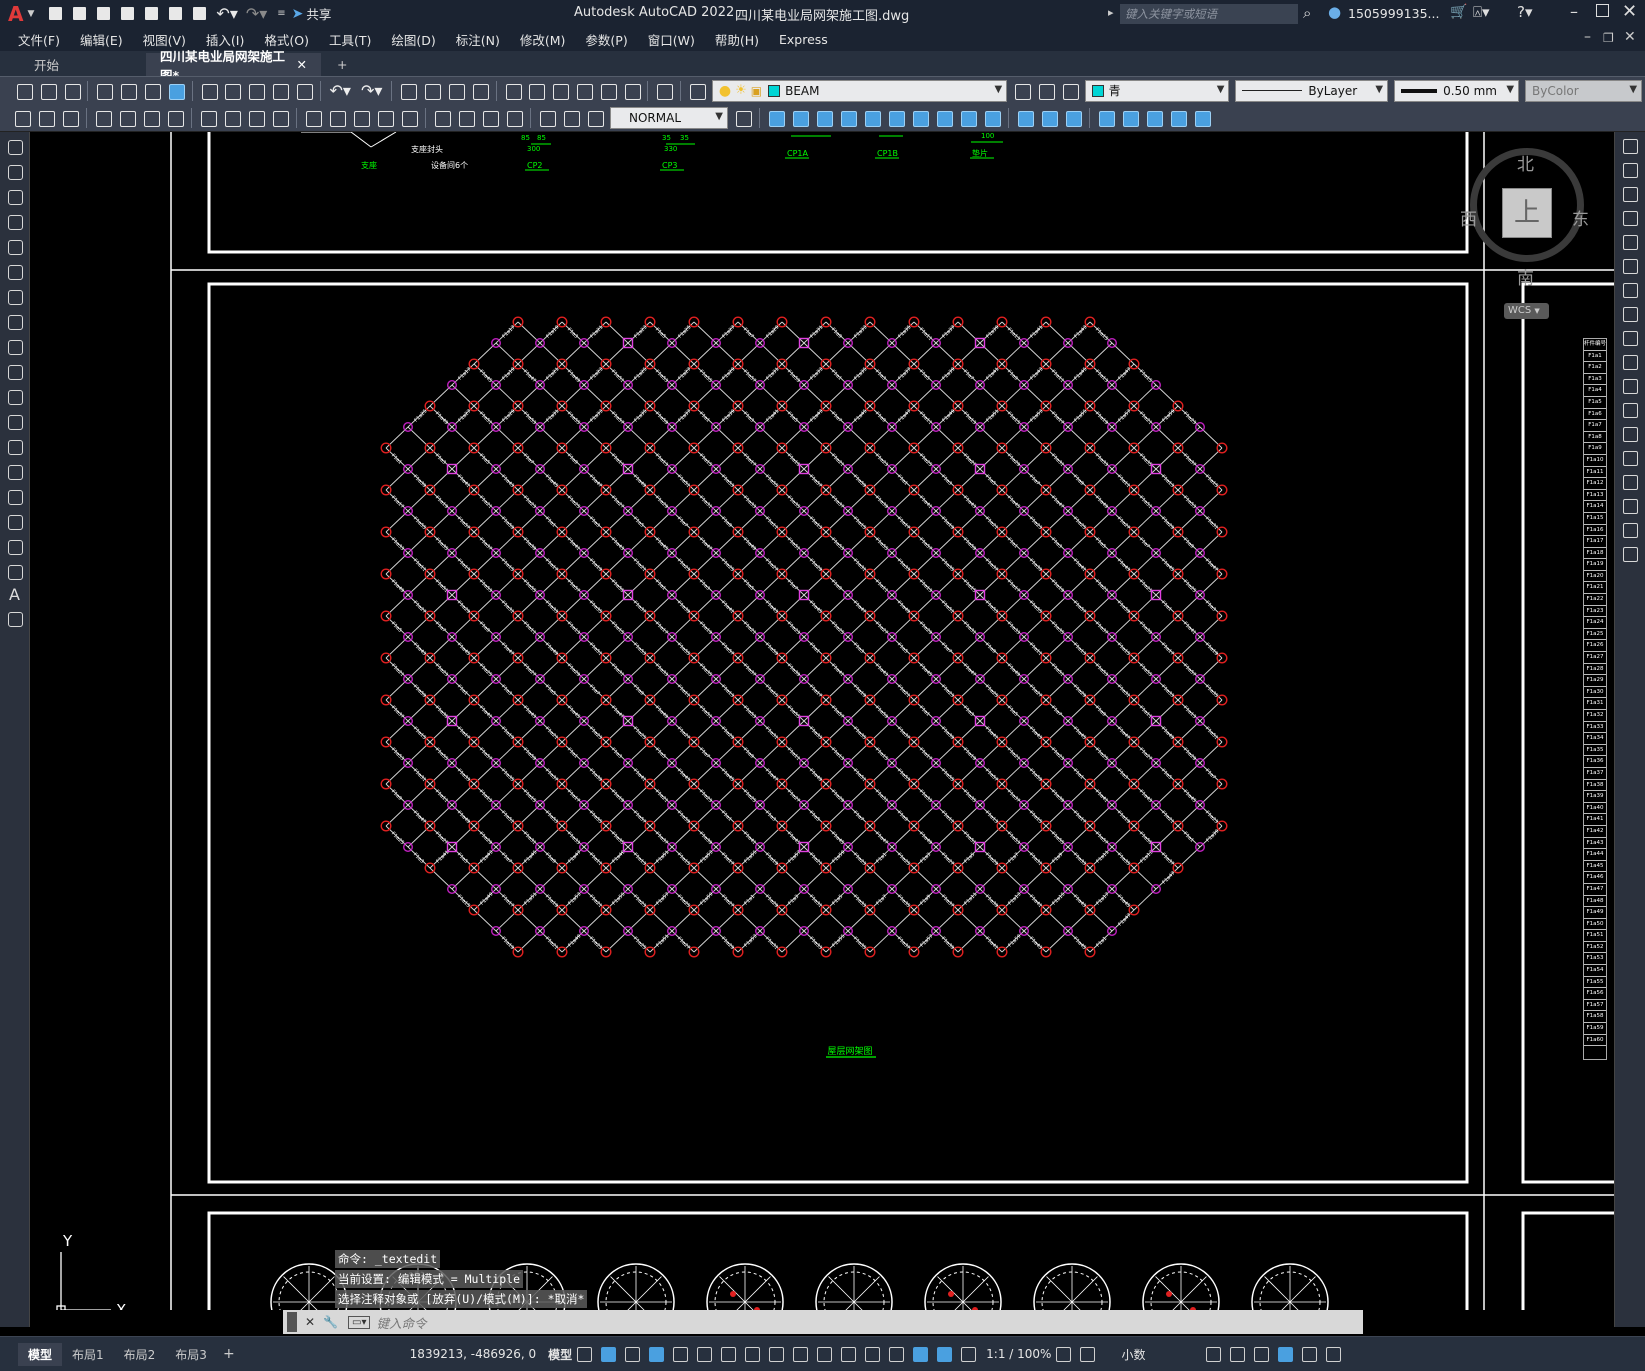  Describe the element at coordinates (15, 147) in the screenshot. I see `line-icon` at that location.